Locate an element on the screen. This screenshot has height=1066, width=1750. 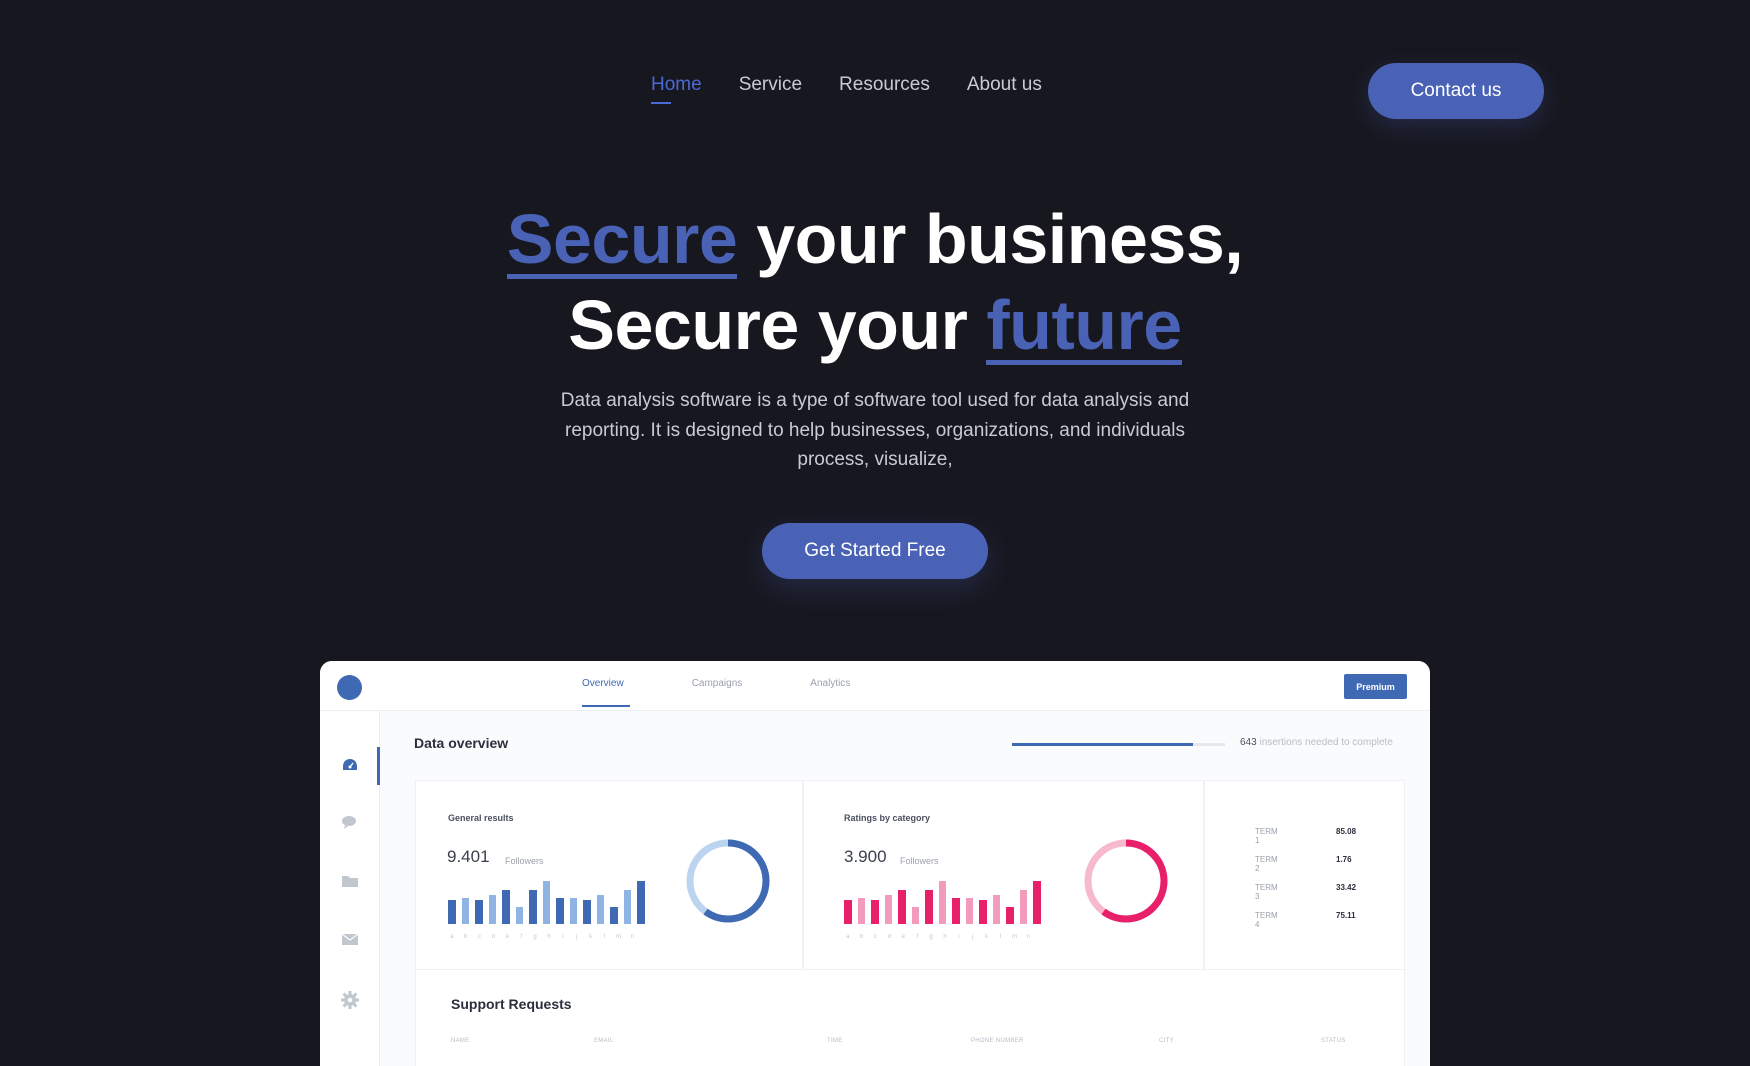
main-nav: Home Service Resources About us is located at coordinates (846, 89).